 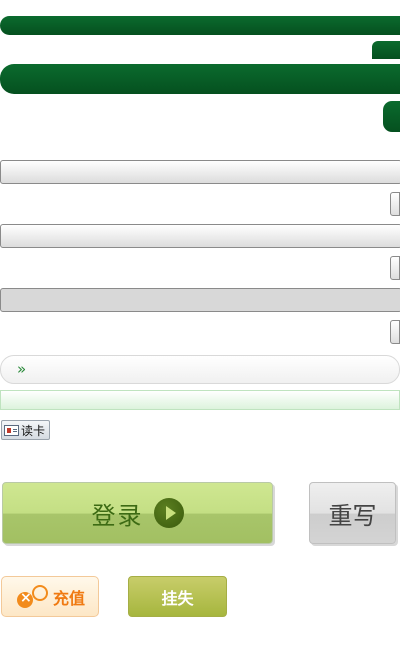 I want to click on login-label: 登录, so click(x=117, y=515).